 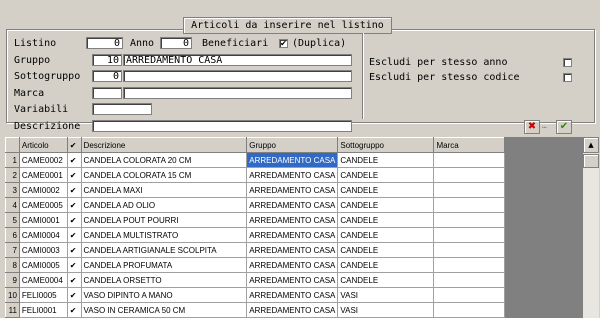 What do you see at coordinates (164, 265) in the screenshot?
I see `cell-descrizione: CANDELA PROFUMATA` at bounding box center [164, 265].